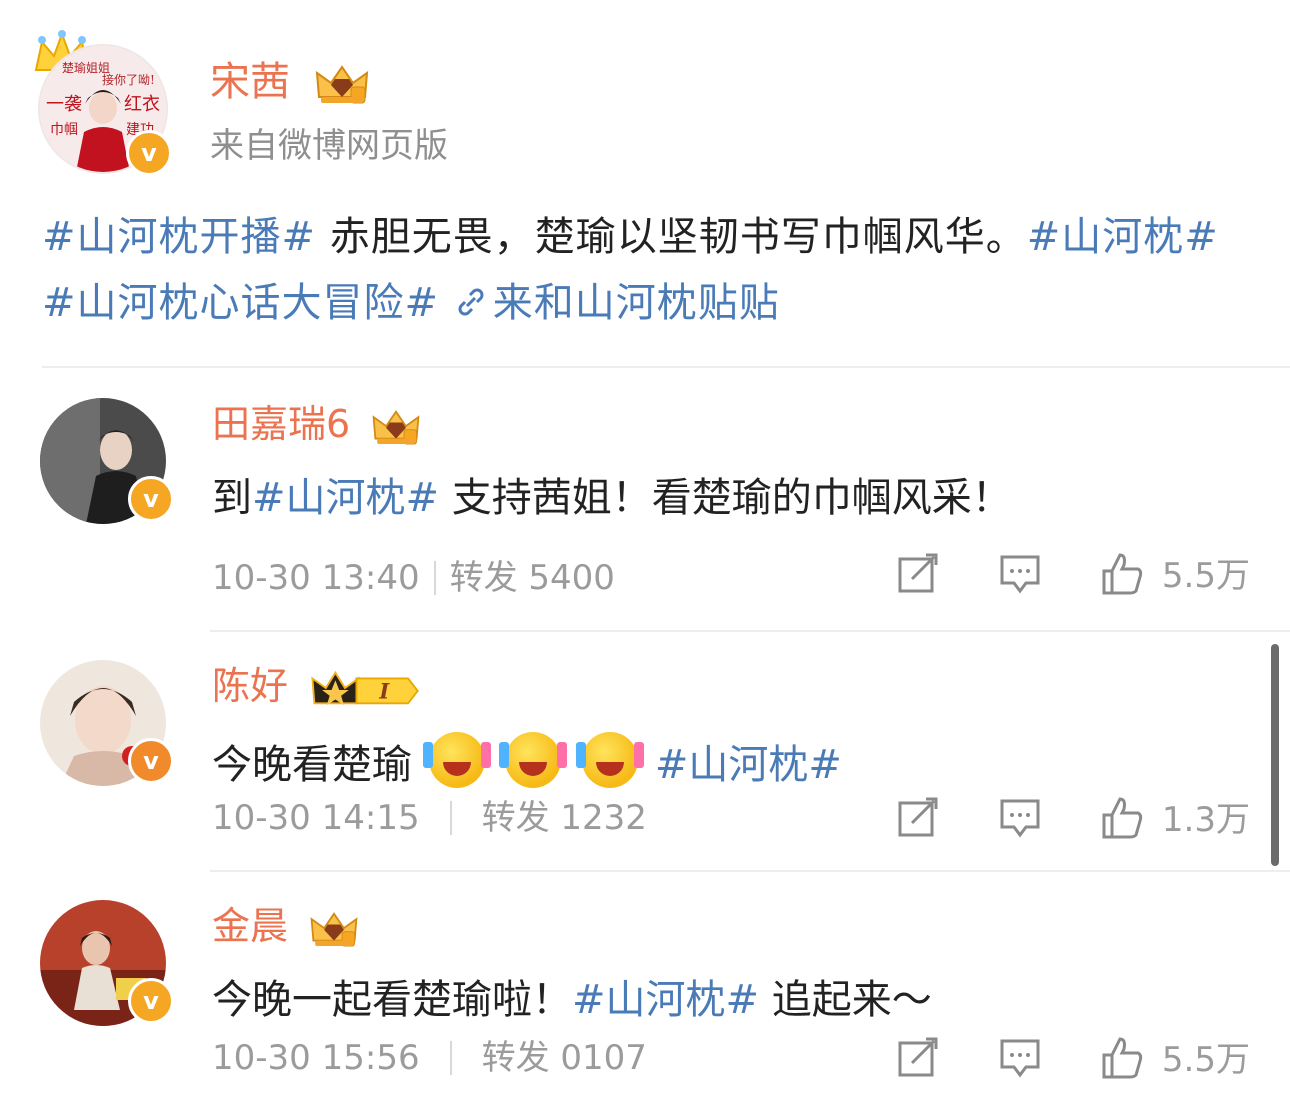  I want to click on commenter-name-text: 陈好, so click(250, 686).